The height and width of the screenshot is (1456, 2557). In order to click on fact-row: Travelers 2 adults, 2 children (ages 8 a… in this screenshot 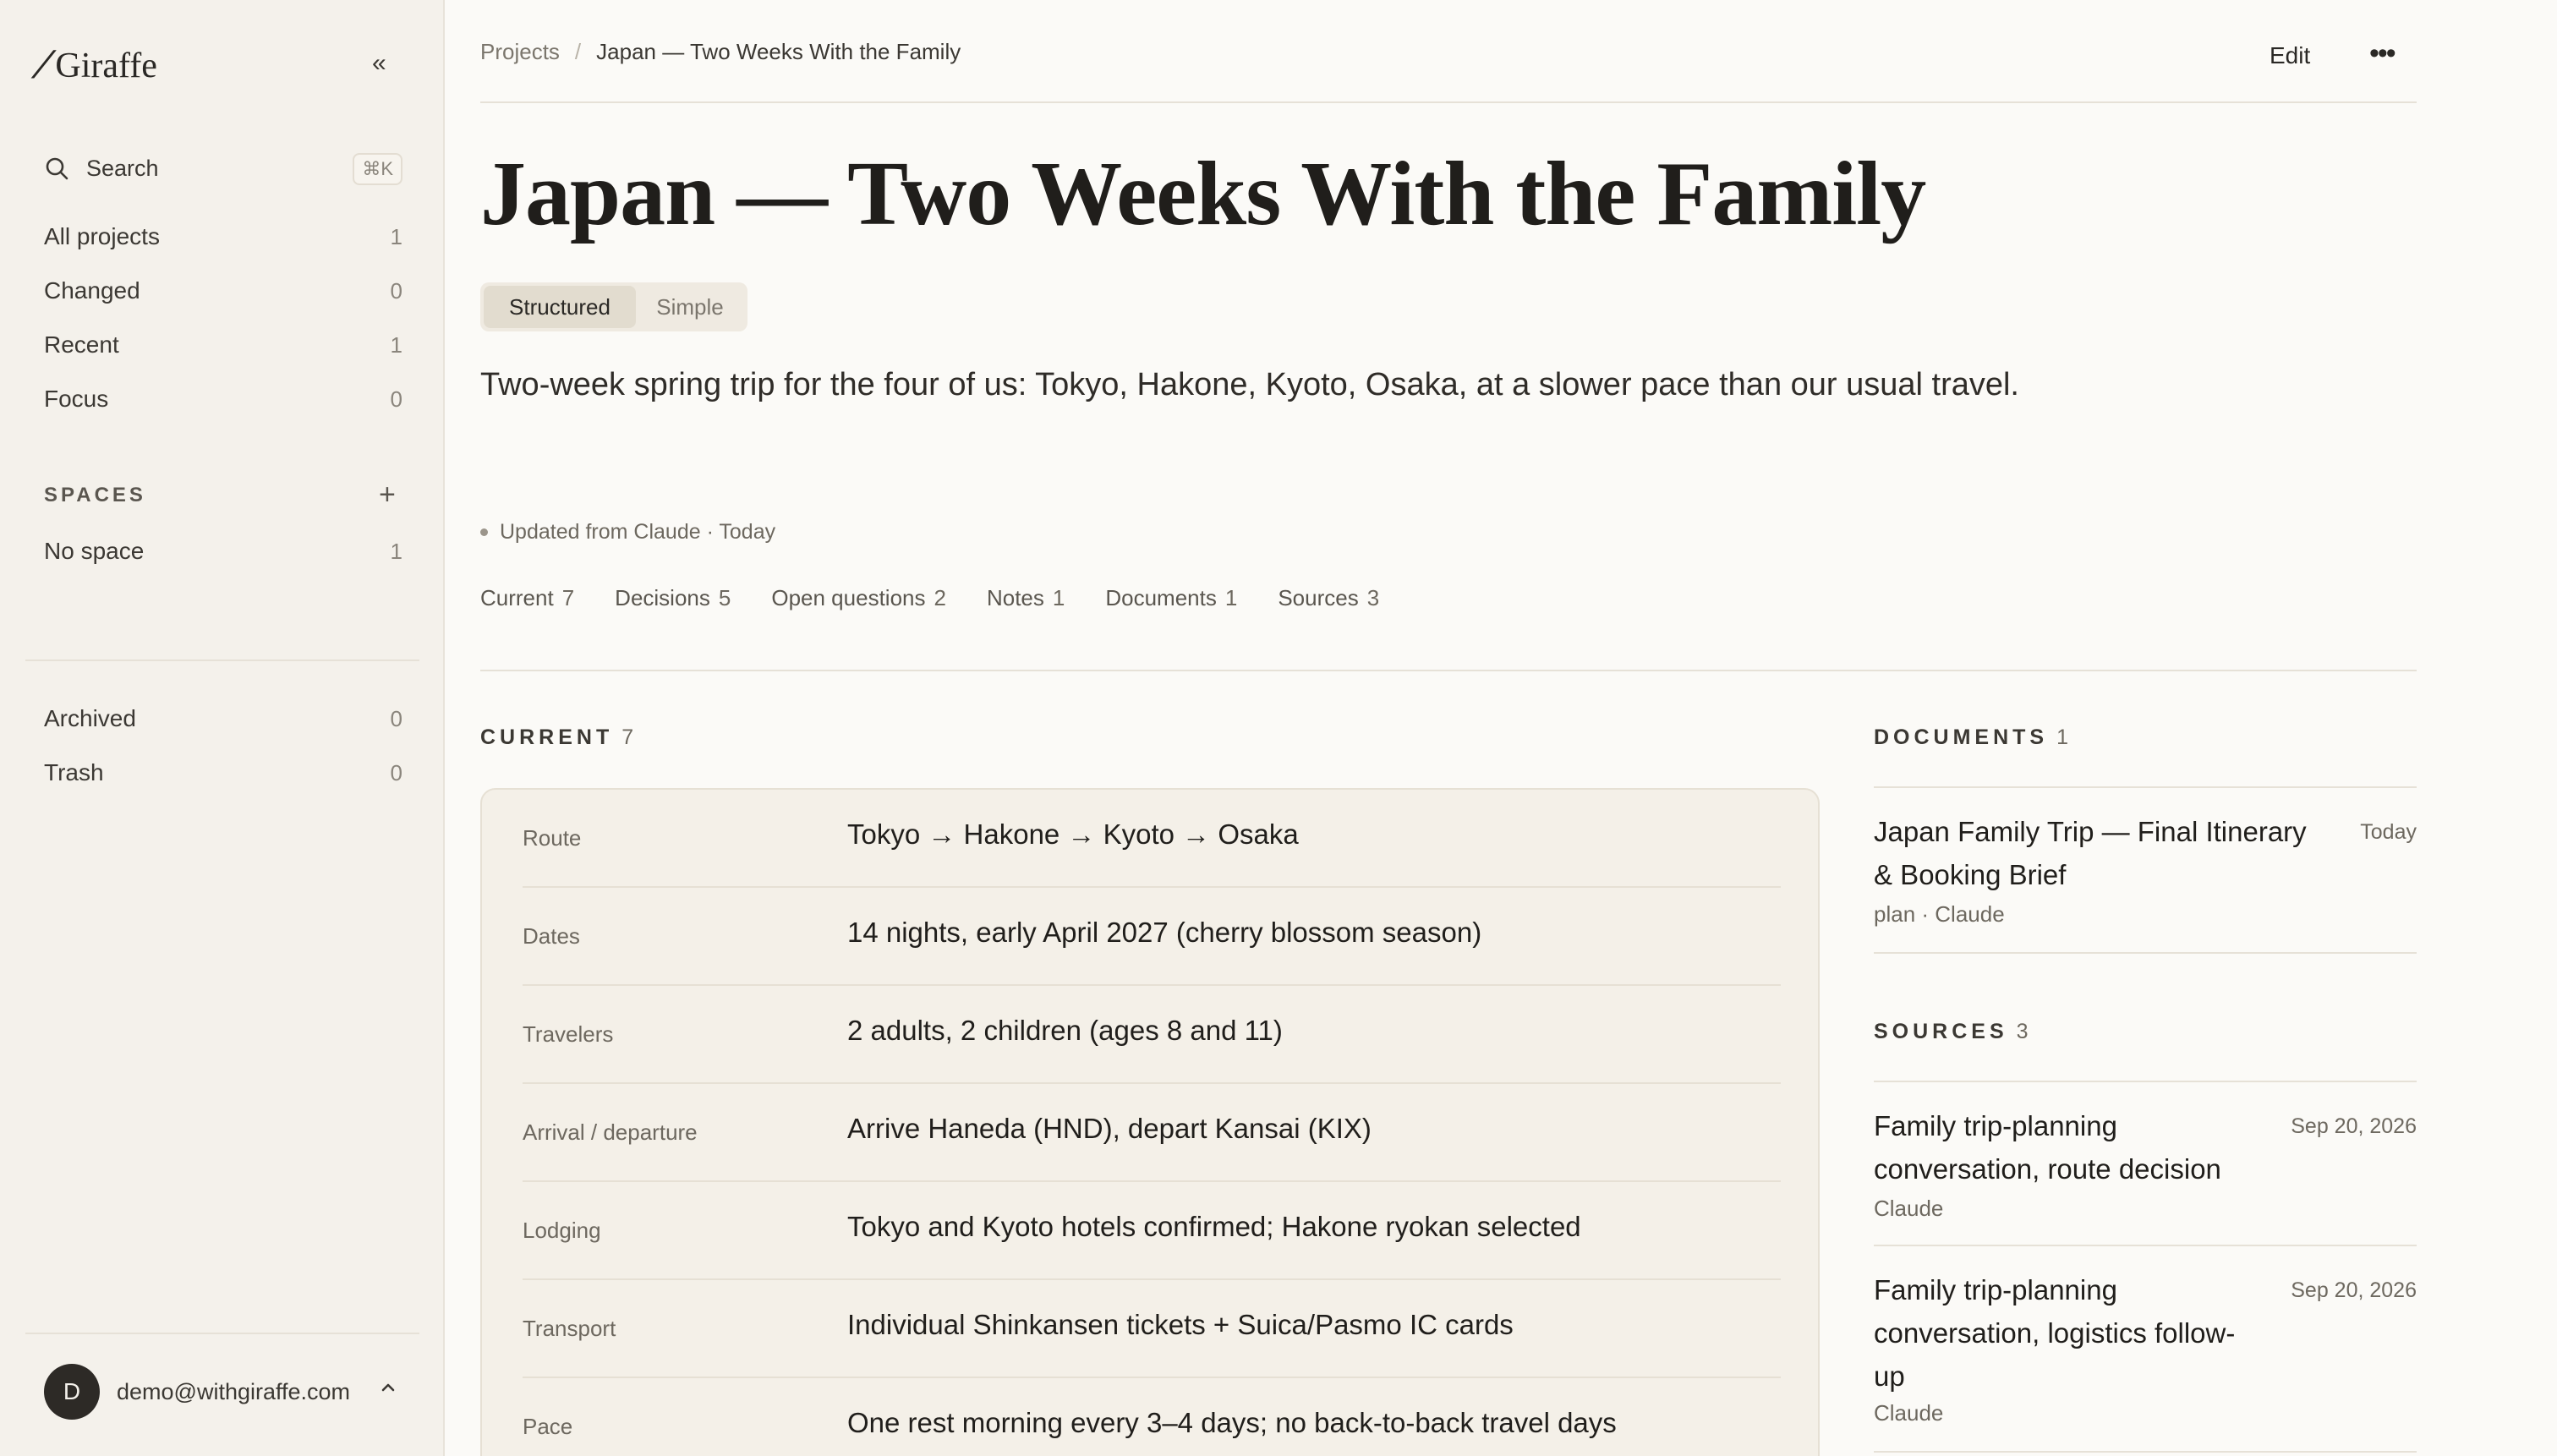, I will do `click(1152, 1035)`.